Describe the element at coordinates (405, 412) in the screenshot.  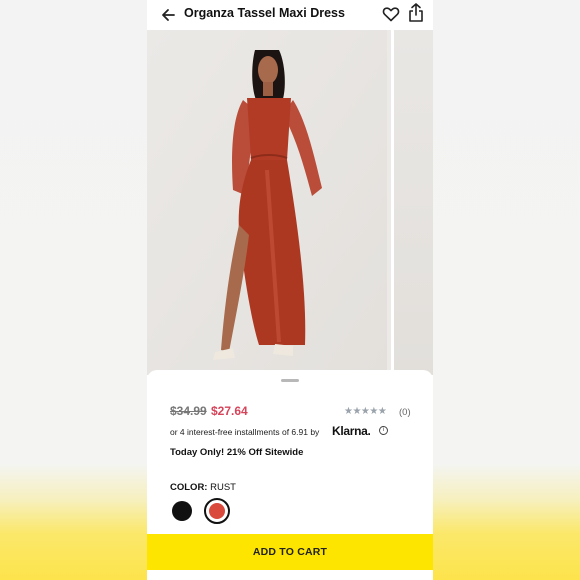
I see `review-count: (0)` at that location.